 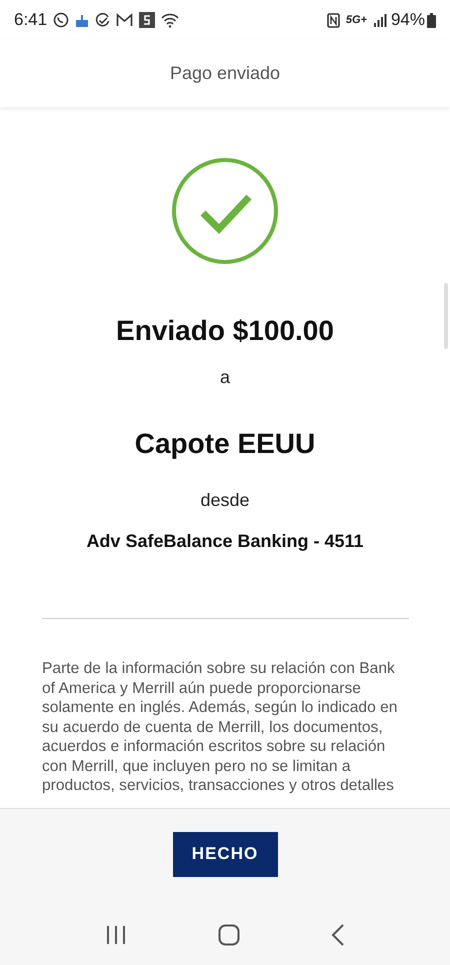 What do you see at coordinates (116, 935) in the screenshot?
I see `recent-apps-icon` at bounding box center [116, 935].